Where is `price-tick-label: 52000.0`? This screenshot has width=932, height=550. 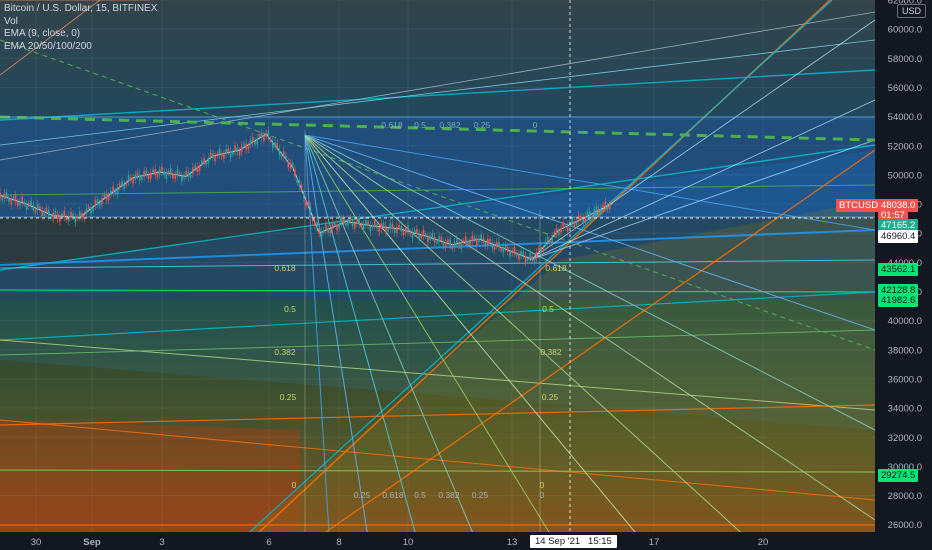
price-tick-label: 52000.0 is located at coordinates (905, 146).